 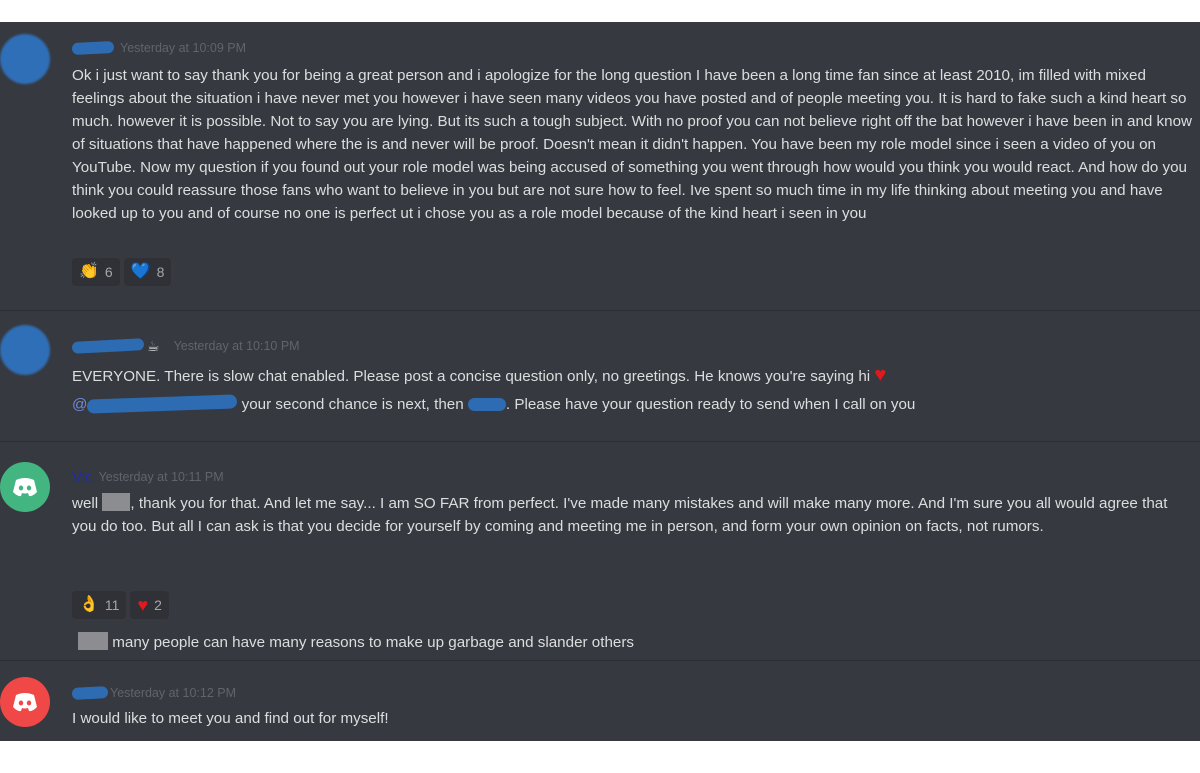 I want to click on timestamp: Yesterday at 10:09 PM, so click(x=183, y=48).